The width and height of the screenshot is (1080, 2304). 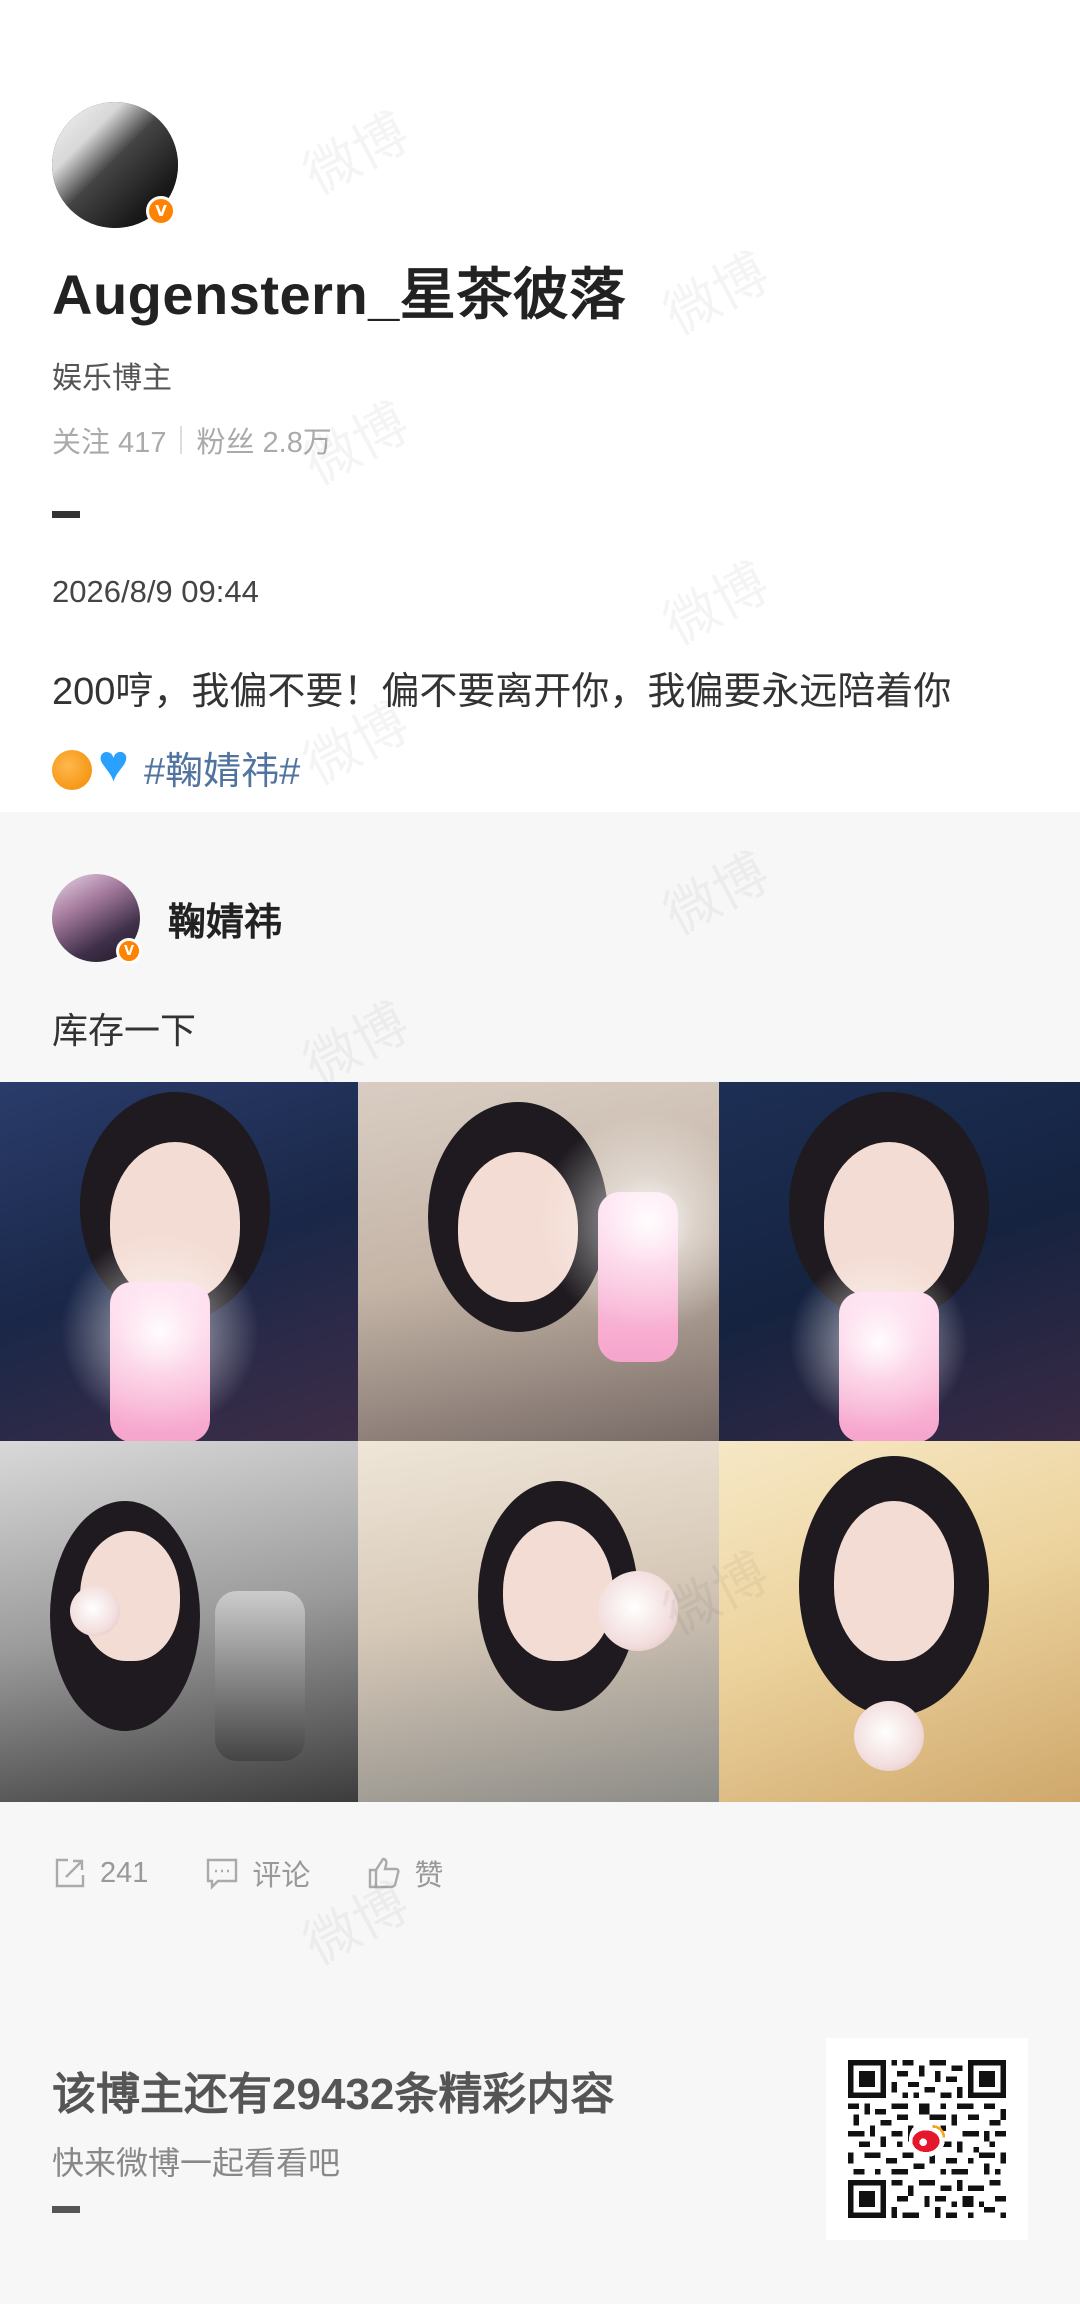 I want to click on comment-label: 评论, so click(x=281, y=1876).